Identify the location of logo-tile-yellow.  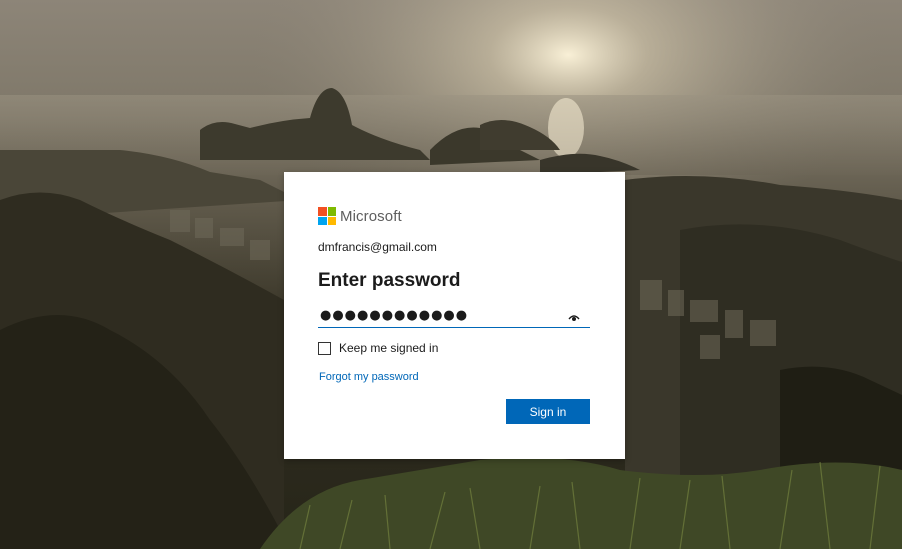
(331, 220).